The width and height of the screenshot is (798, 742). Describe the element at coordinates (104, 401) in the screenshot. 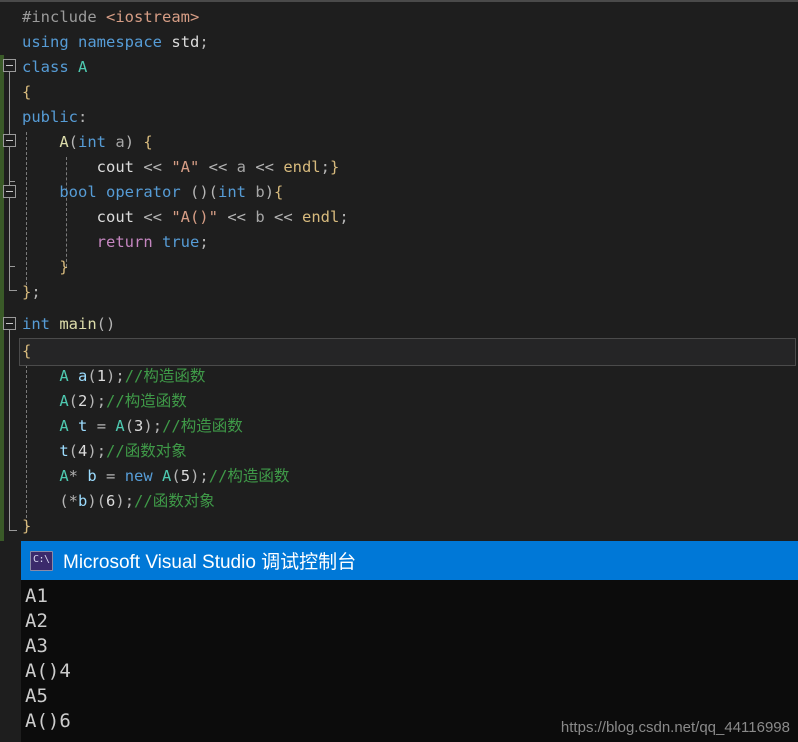

I see `code-tokens: A(2);//构造函数` at that location.